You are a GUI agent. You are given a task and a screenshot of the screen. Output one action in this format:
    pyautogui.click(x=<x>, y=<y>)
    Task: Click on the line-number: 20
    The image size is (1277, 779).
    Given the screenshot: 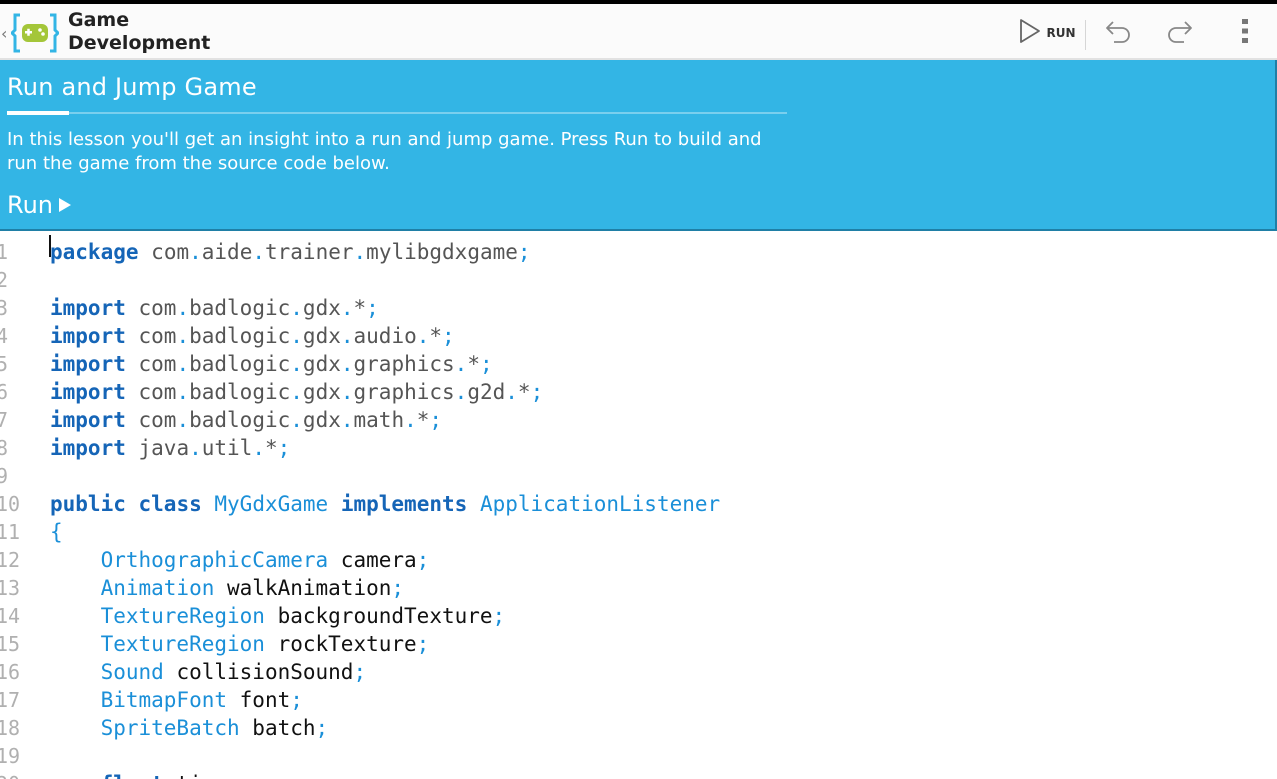 What is the action you would take?
    pyautogui.click(x=13, y=774)
    